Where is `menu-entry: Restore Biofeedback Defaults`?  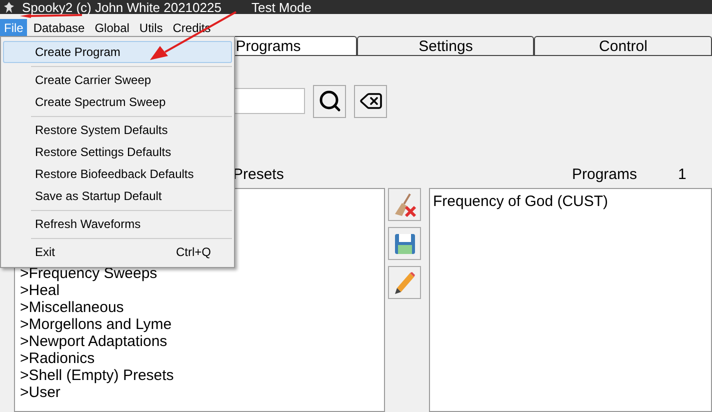
menu-entry: Restore Biofeedback Defaults is located at coordinates (117, 174).